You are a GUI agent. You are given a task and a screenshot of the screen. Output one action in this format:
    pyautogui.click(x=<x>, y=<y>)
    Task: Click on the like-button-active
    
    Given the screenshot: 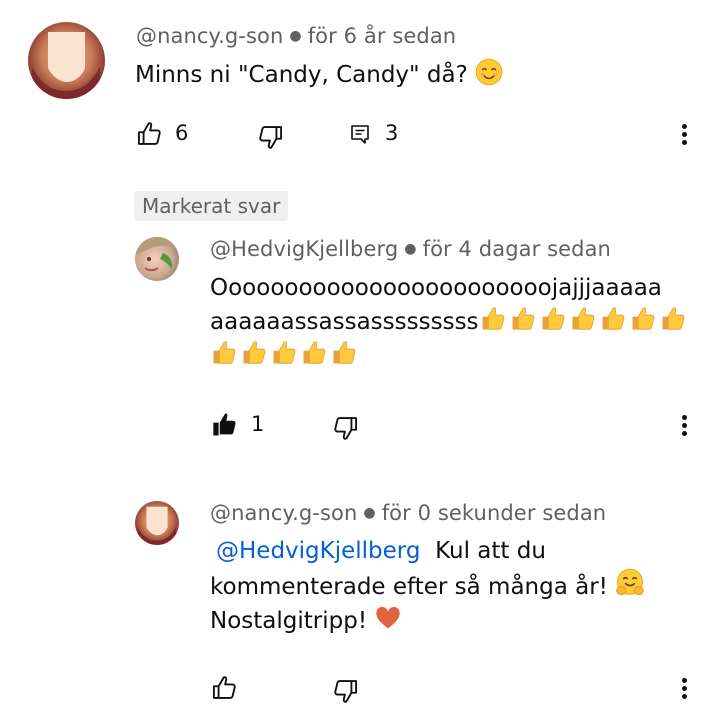 What is the action you would take?
    pyautogui.click(x=225, y=425)
    